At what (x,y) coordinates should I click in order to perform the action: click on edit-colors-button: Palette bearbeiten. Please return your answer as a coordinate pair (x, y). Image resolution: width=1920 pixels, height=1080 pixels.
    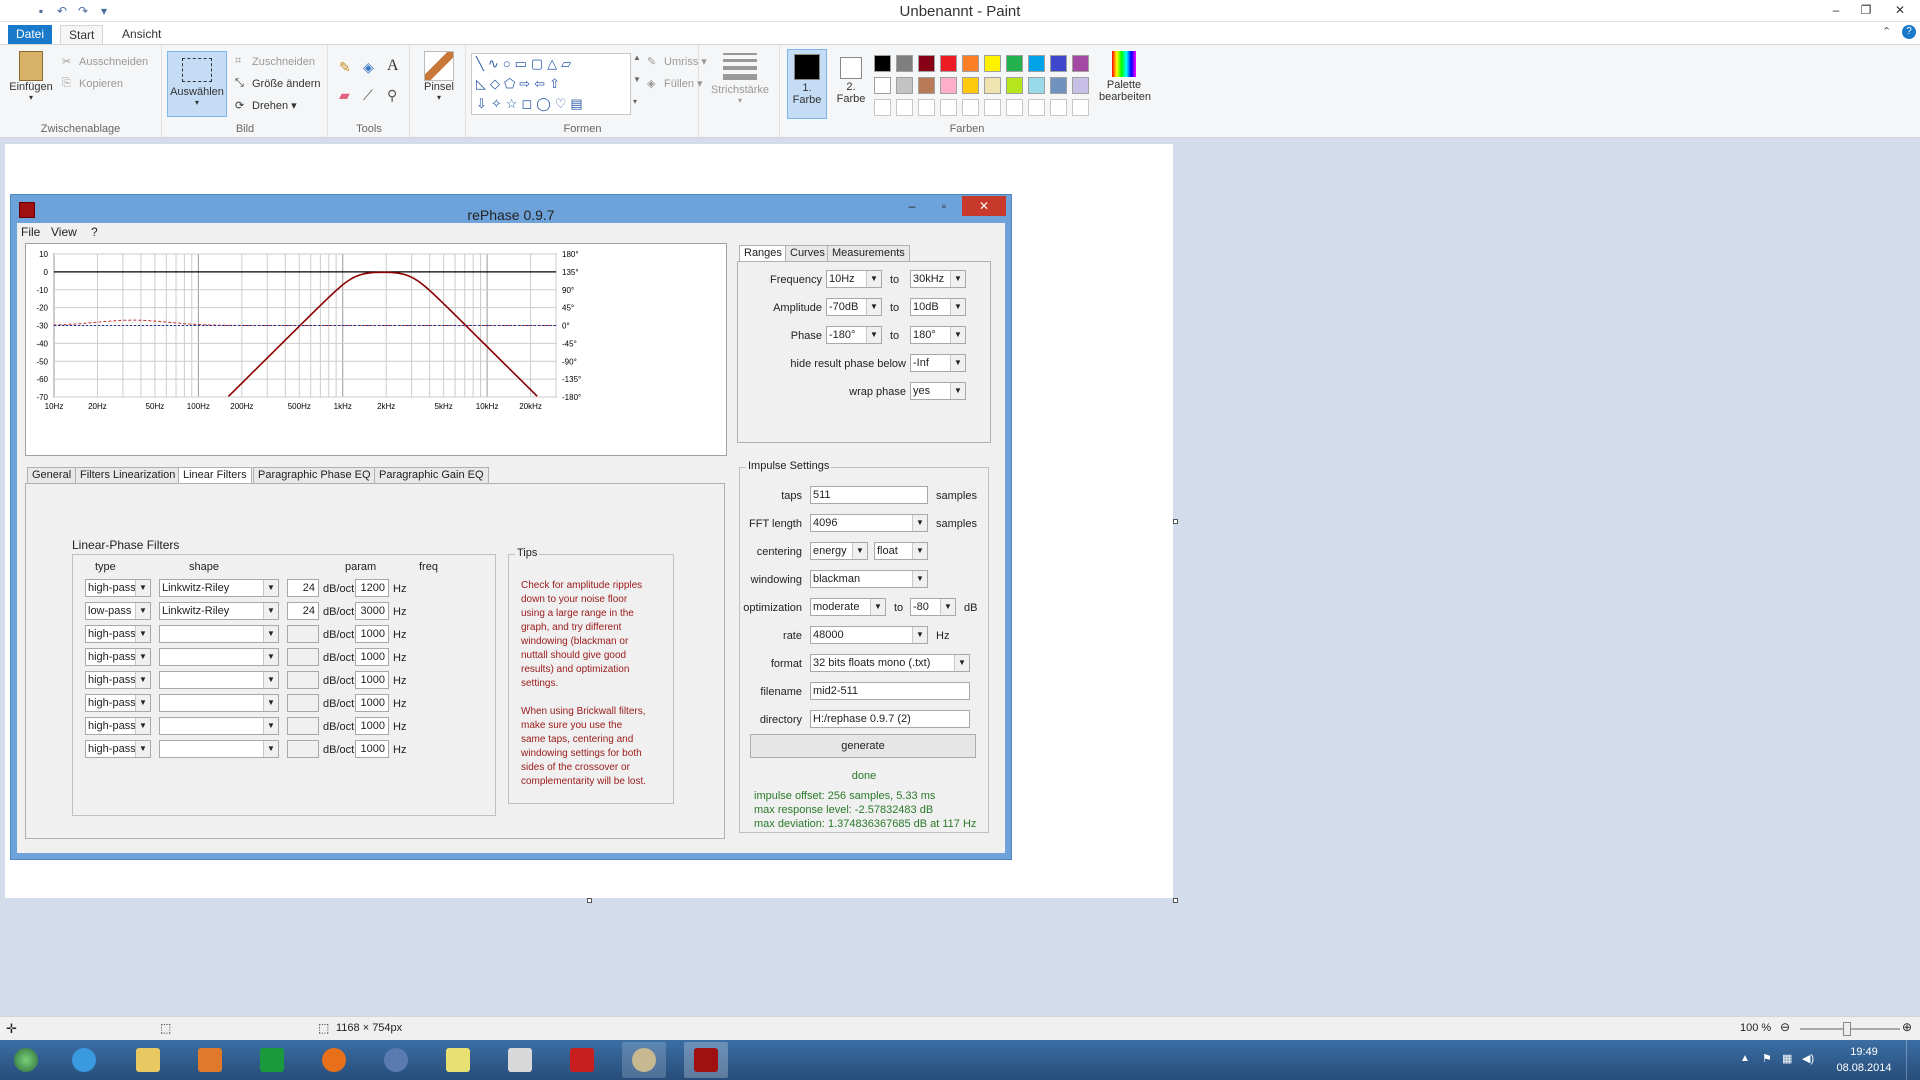
    Looking at the image, I should click on (1125, 77).